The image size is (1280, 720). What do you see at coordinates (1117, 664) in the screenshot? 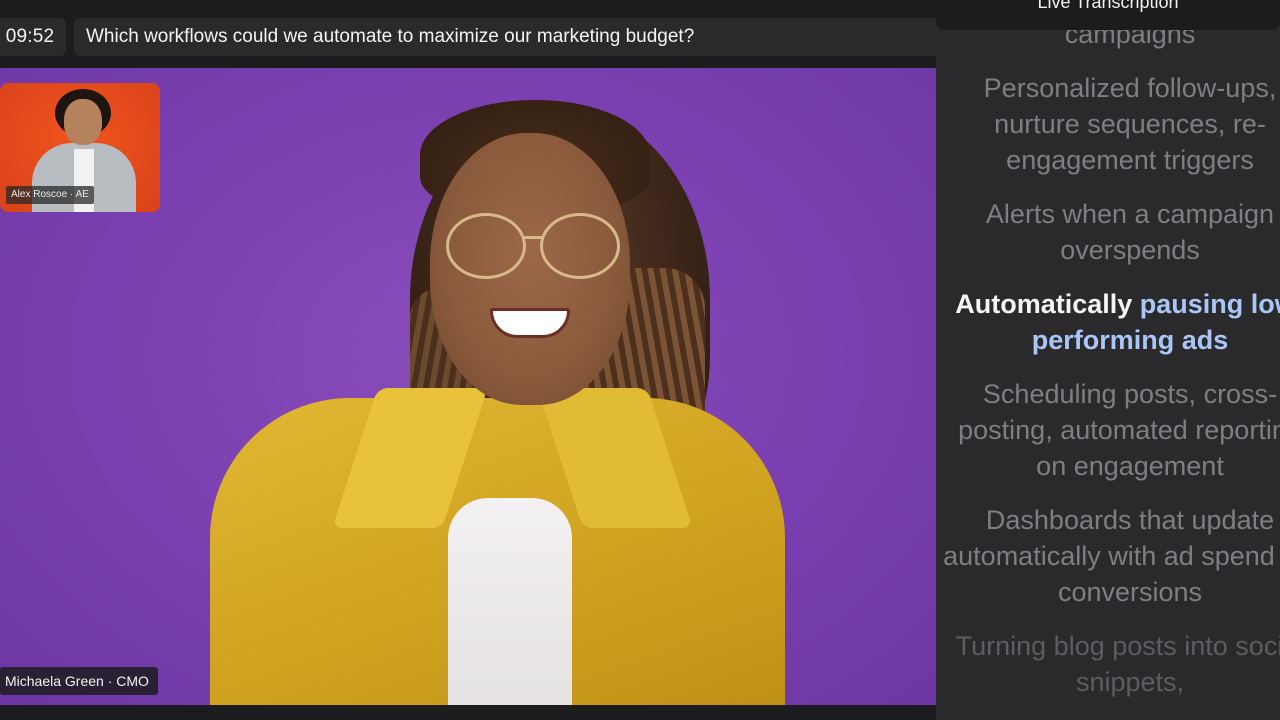
I see `transcript-line: Turning blog posts into social snippets,` at bounding box center [1117, 664].